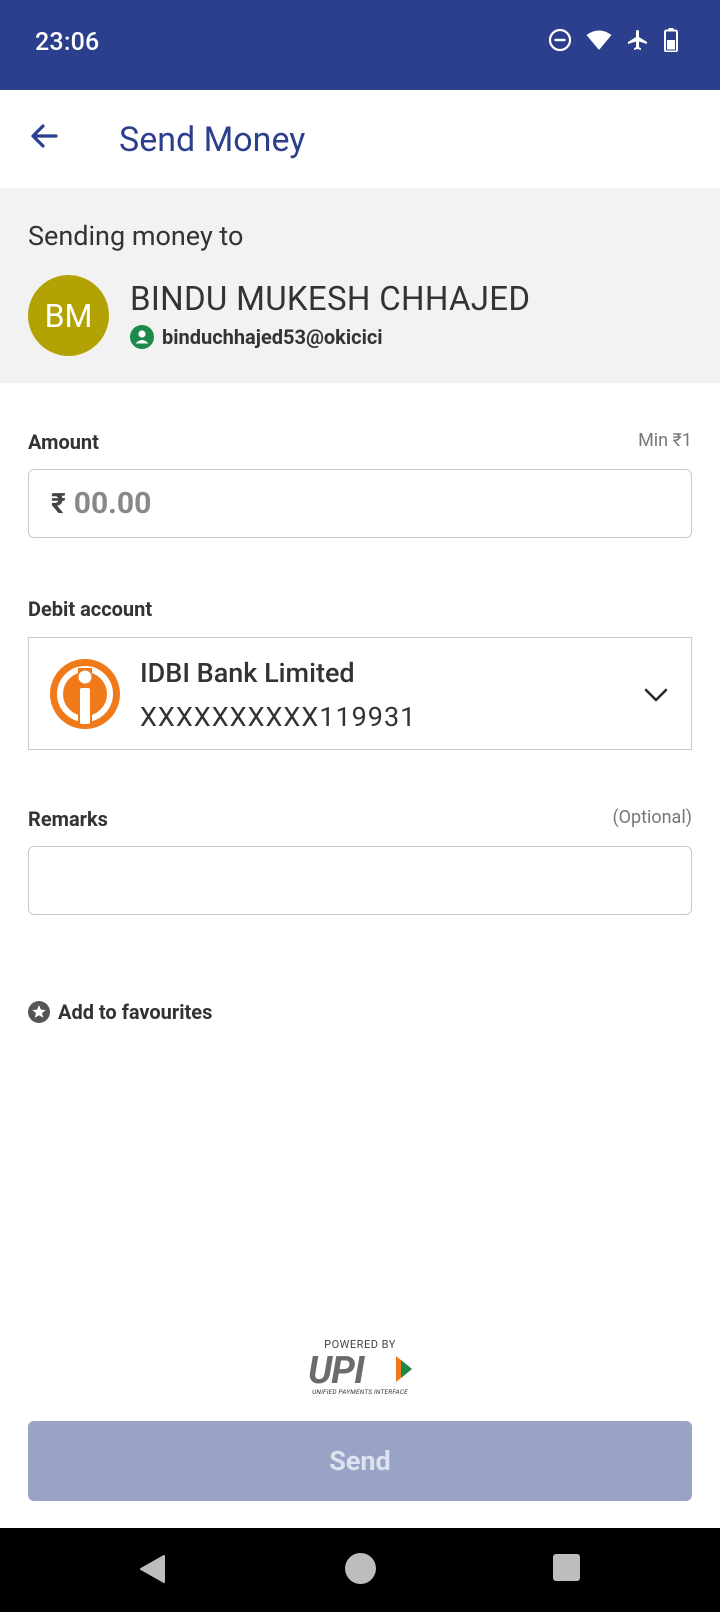 The height and width of the screenshot is (1612, 720). Describe the element at coordinates (336, 1371) in the screenshot. I see `upi-logo-text: UPI` at that location.